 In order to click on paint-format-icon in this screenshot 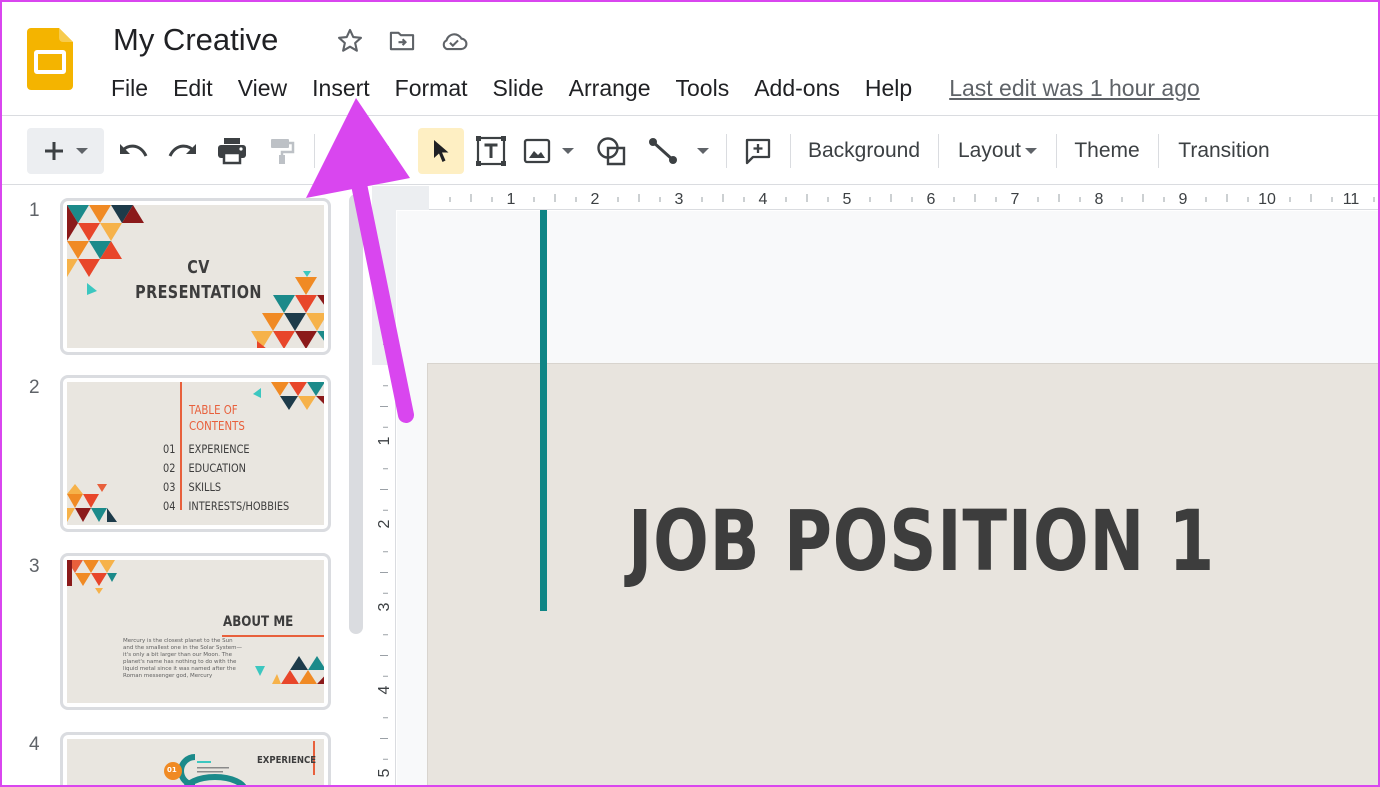, I will do `click(282, 151)`.